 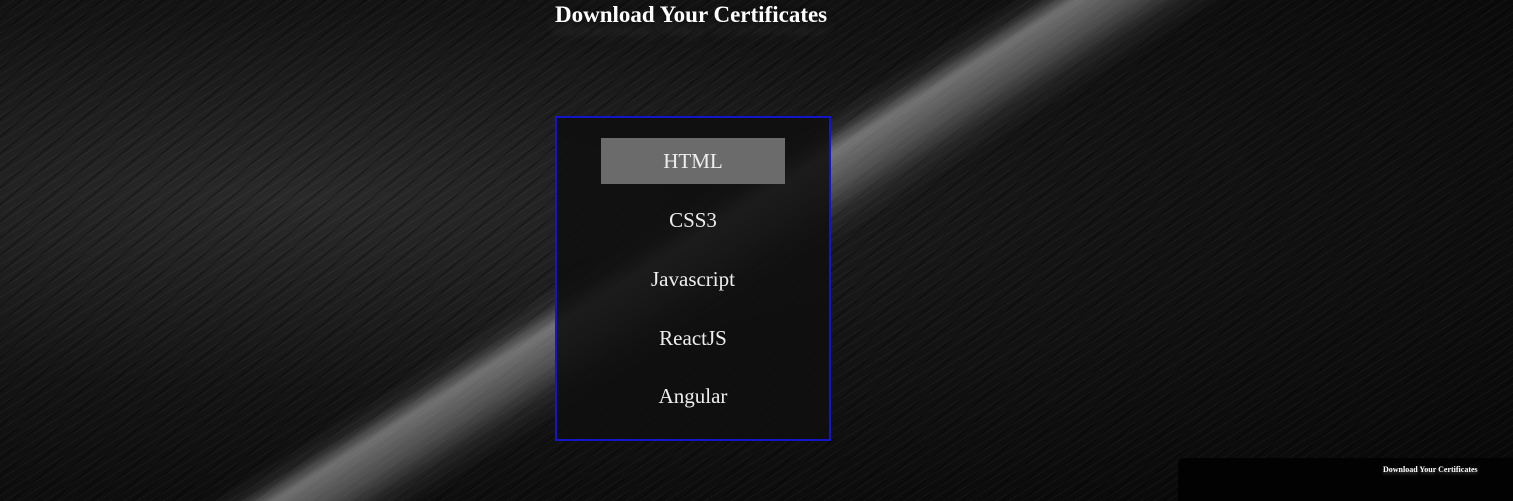 I want to click on certificate-menu: HTML CSS3 Javascript ReactJS Angular, so click(x=693, y=278).